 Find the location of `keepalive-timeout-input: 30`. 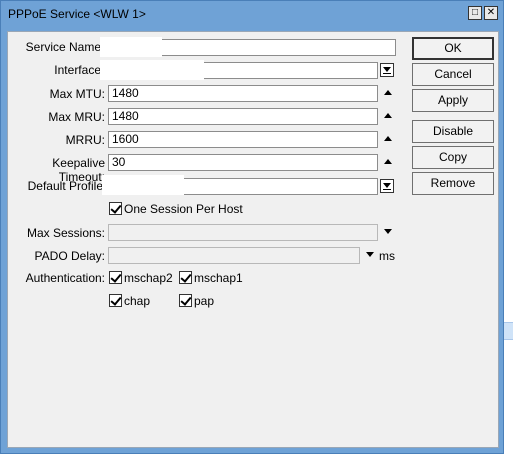

keepalive-timeout-input: 30 is located at coordinates (243, 162).